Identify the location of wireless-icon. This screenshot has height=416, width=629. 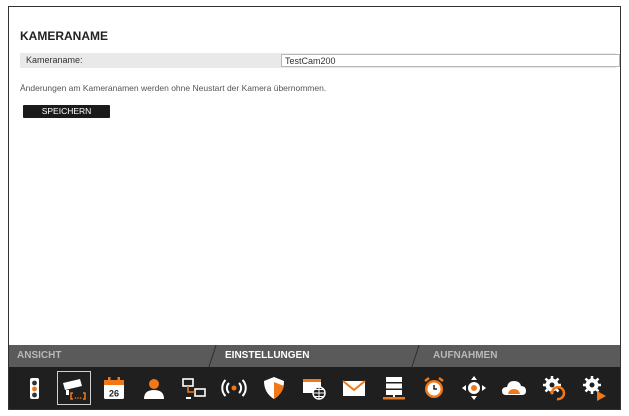
(234, 388).